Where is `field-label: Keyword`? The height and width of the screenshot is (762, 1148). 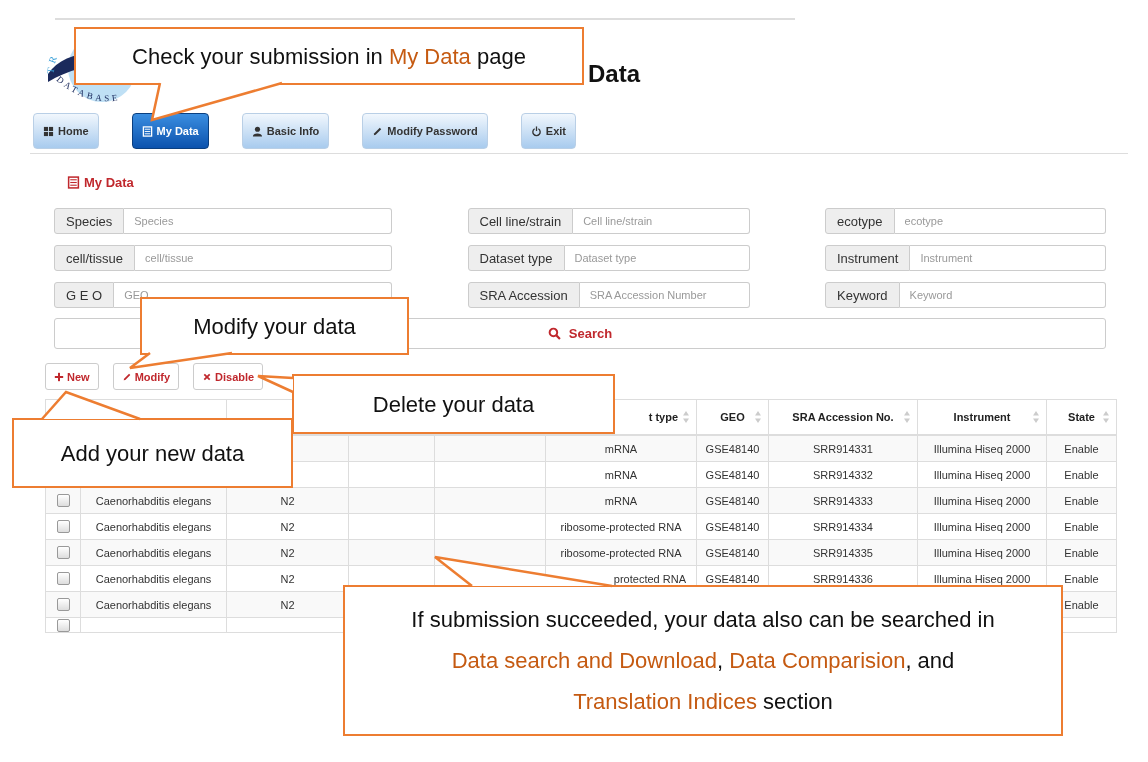
field-label: Keyword is located at coordinates (862, 295).